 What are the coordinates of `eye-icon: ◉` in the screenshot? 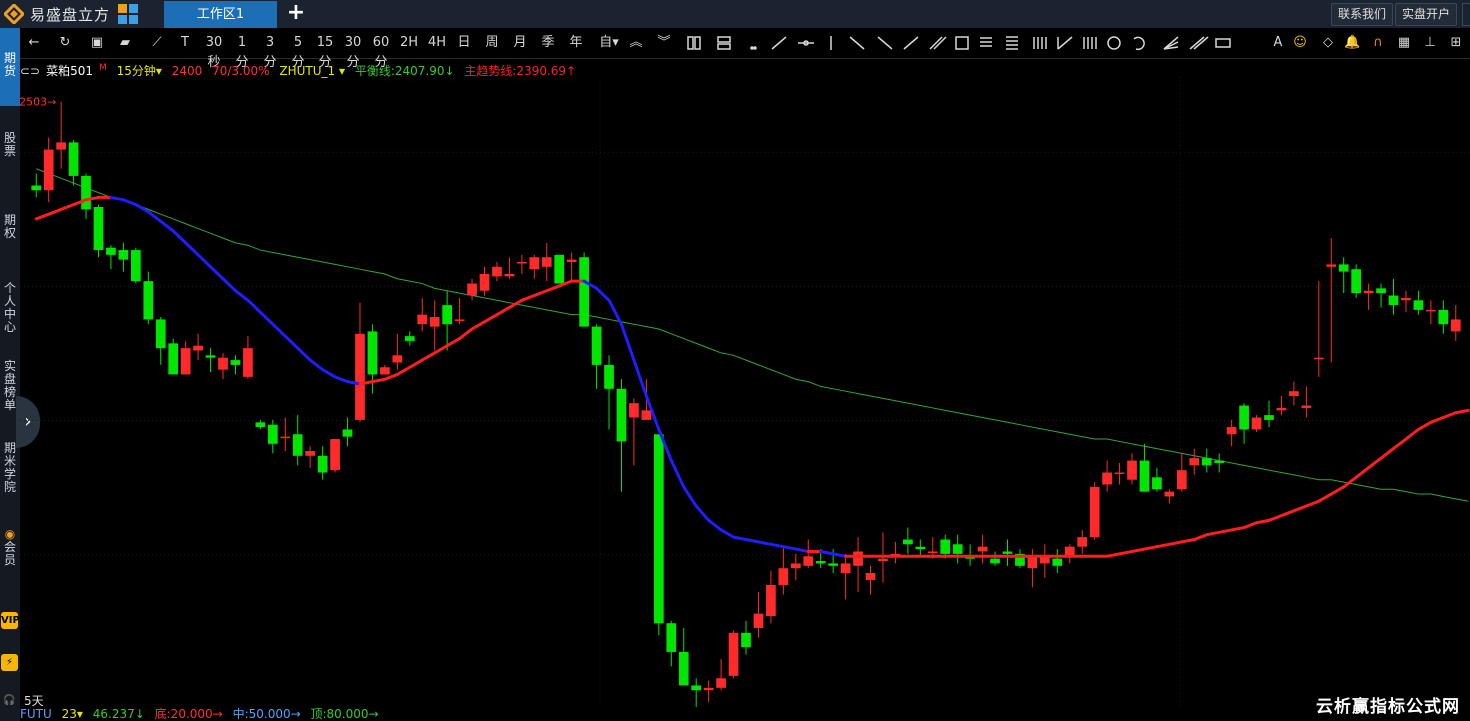 It's located at (10, 534).